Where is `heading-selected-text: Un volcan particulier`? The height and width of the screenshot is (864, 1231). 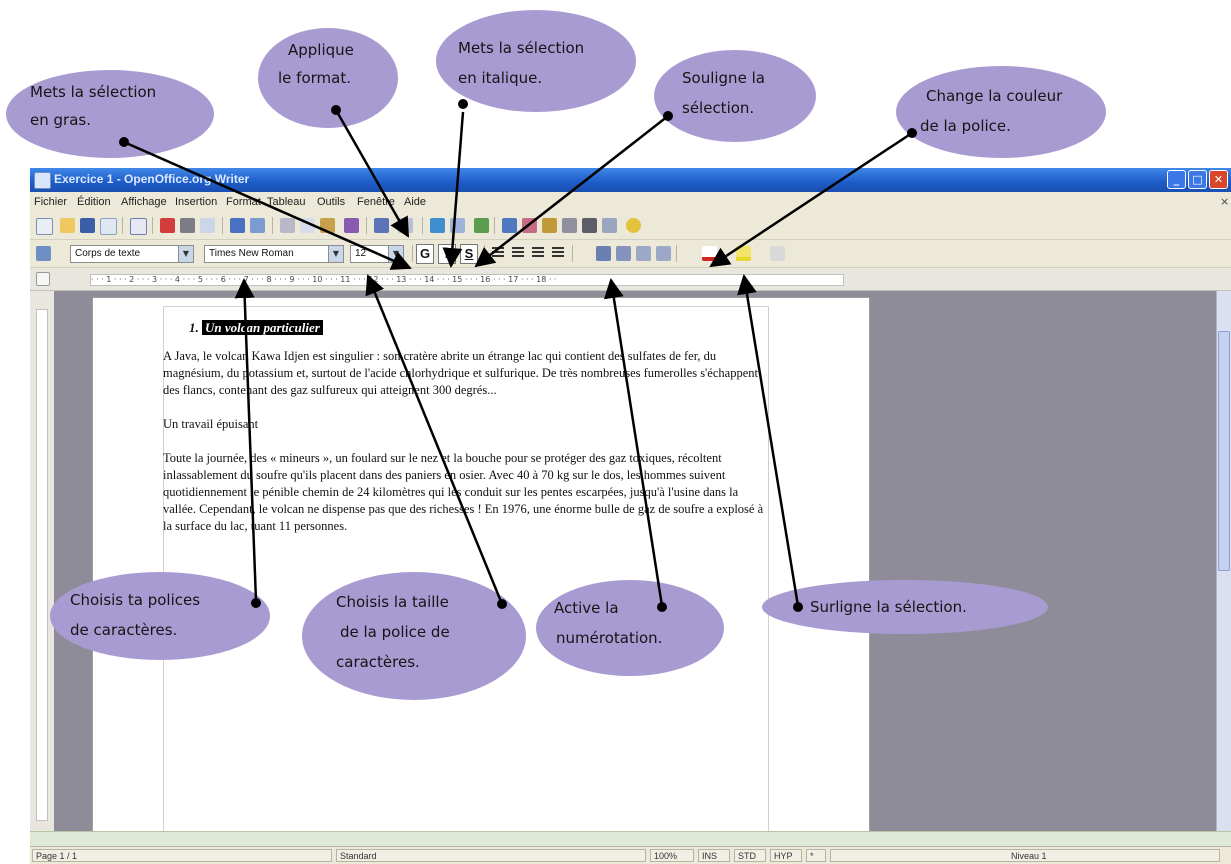 heading-selected-text: Un volcan particulier is located at coordinates (262, 327).